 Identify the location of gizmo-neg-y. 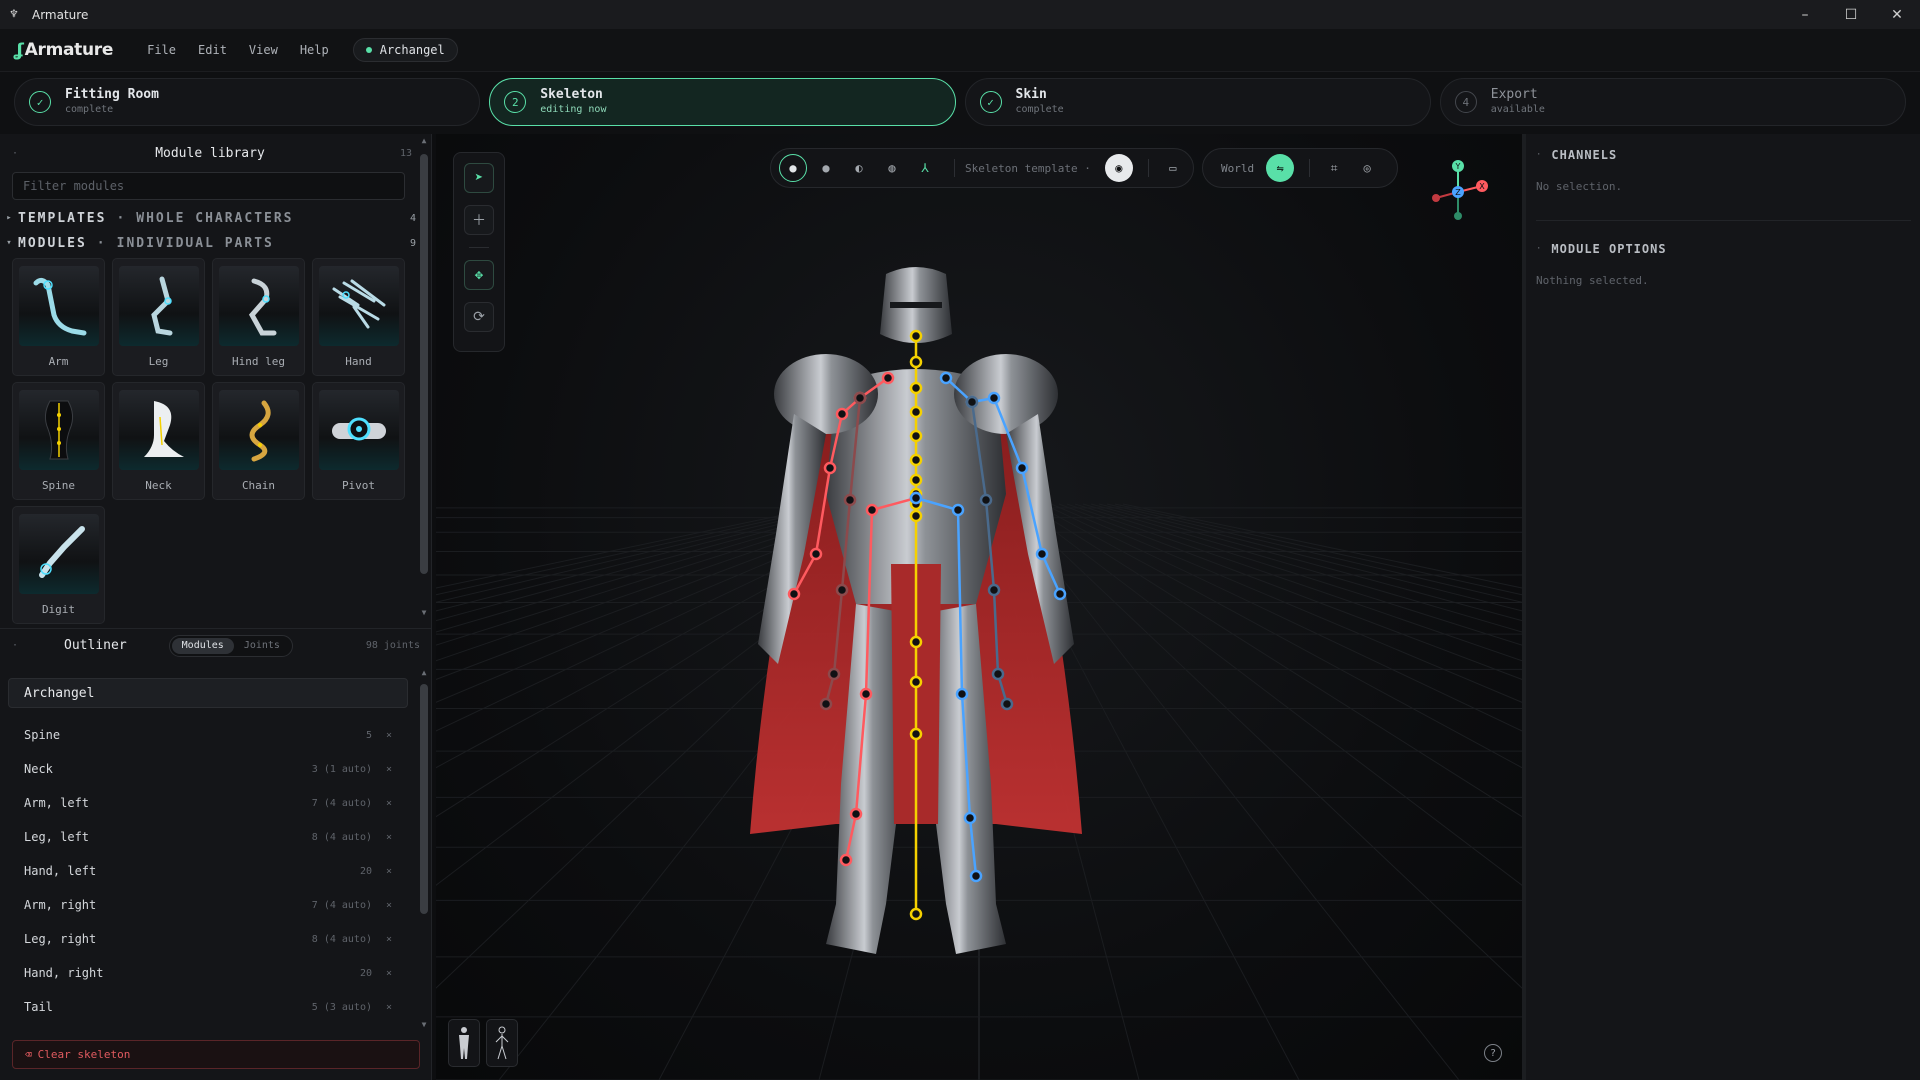
(1458, 216).